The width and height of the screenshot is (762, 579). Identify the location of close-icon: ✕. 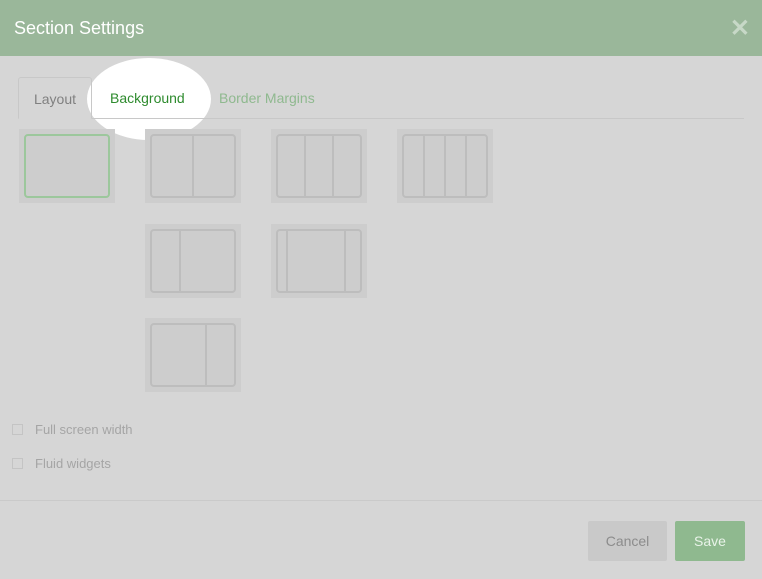
(740, 29).